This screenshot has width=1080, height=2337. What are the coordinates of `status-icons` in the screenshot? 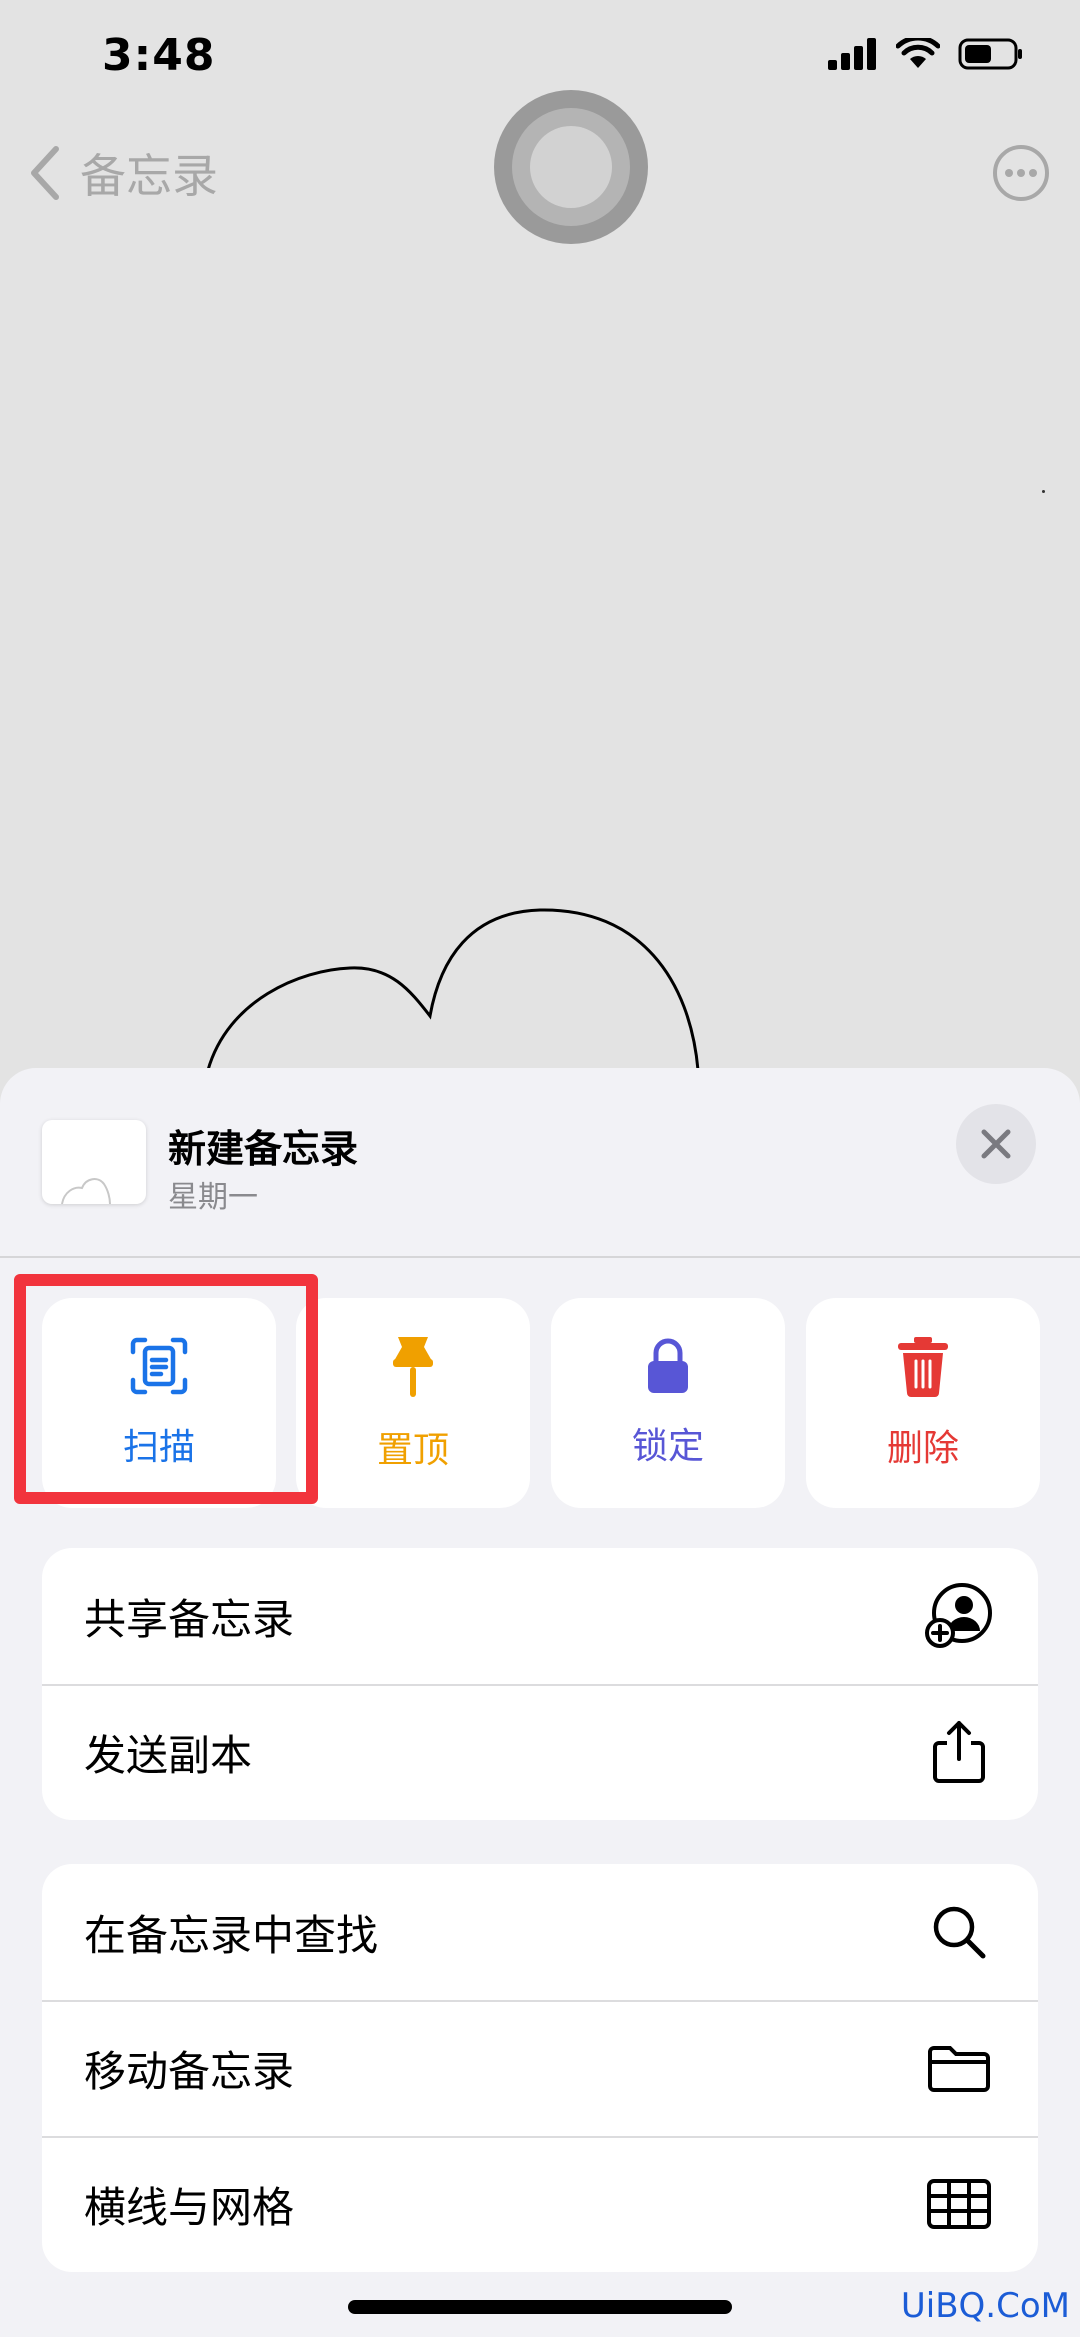 It's located at (926, 54).